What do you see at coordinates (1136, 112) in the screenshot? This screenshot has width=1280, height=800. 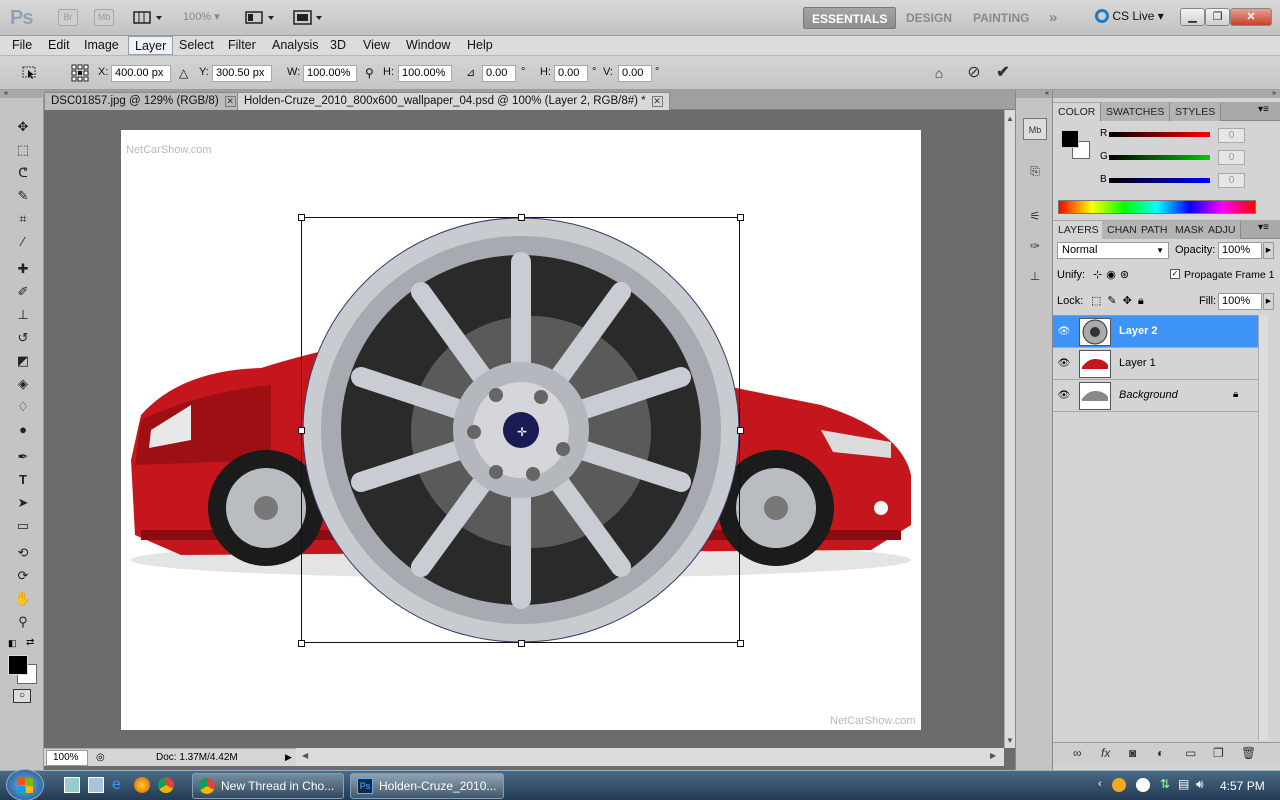 I see `tab-swatches: SWATCHES` at bounding box center [1136, 112].